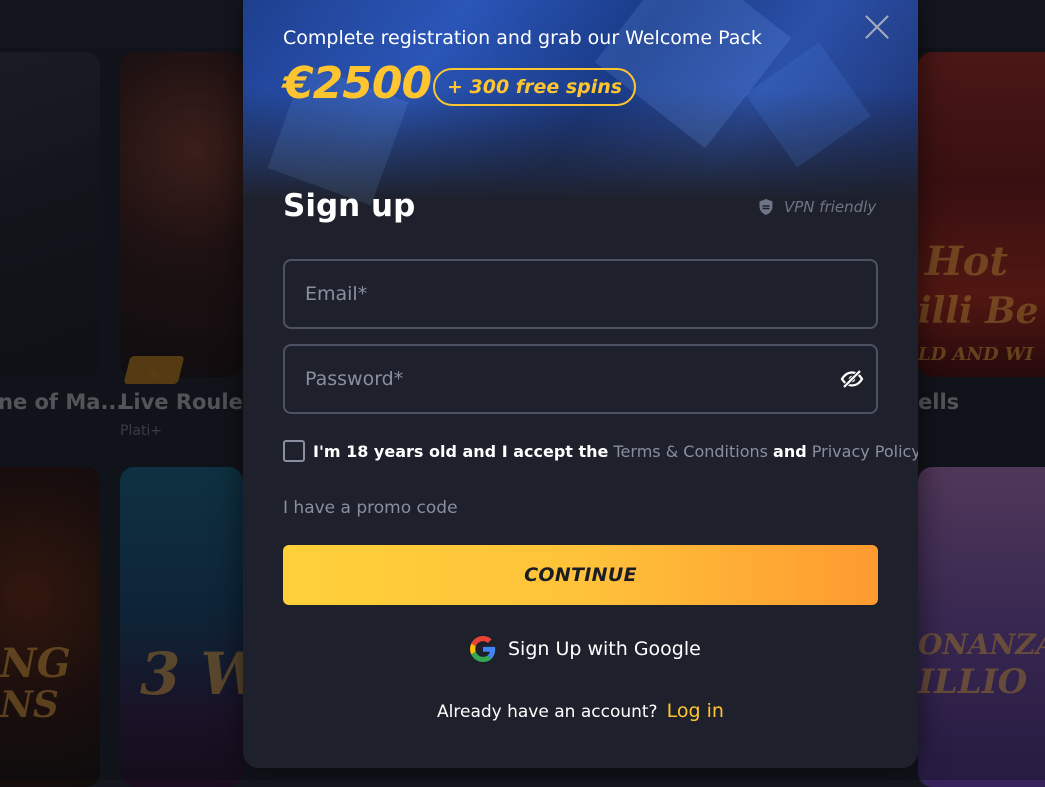 Image resolution: width=1045 pixels, height=787 pixels. Describe the element at coordinates (877, 27) in the screenshot. I see `close-icon` at that location.